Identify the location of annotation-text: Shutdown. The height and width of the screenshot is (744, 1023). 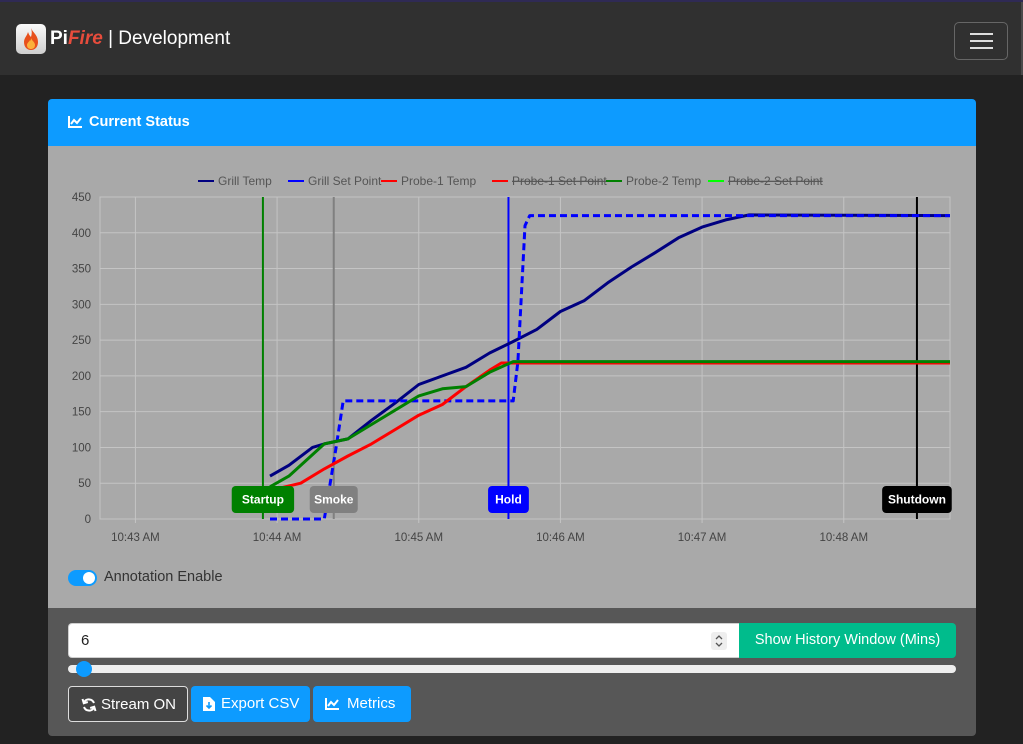
(917, 500).